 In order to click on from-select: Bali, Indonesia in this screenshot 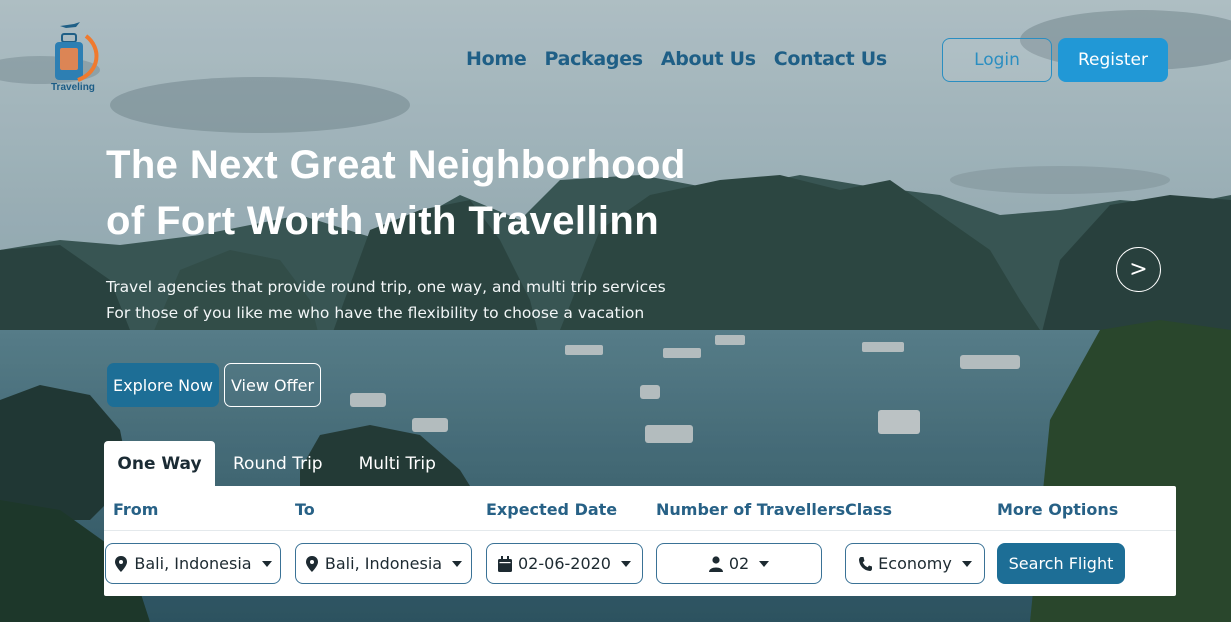, I will do `click(193, 563)`.